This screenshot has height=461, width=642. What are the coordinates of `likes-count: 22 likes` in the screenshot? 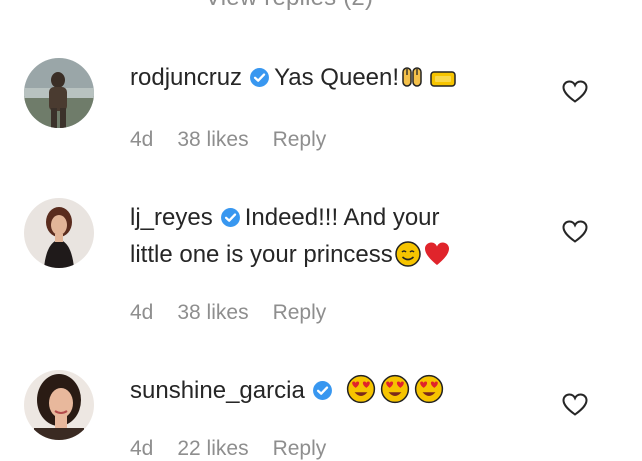 It's located at (212, 448).